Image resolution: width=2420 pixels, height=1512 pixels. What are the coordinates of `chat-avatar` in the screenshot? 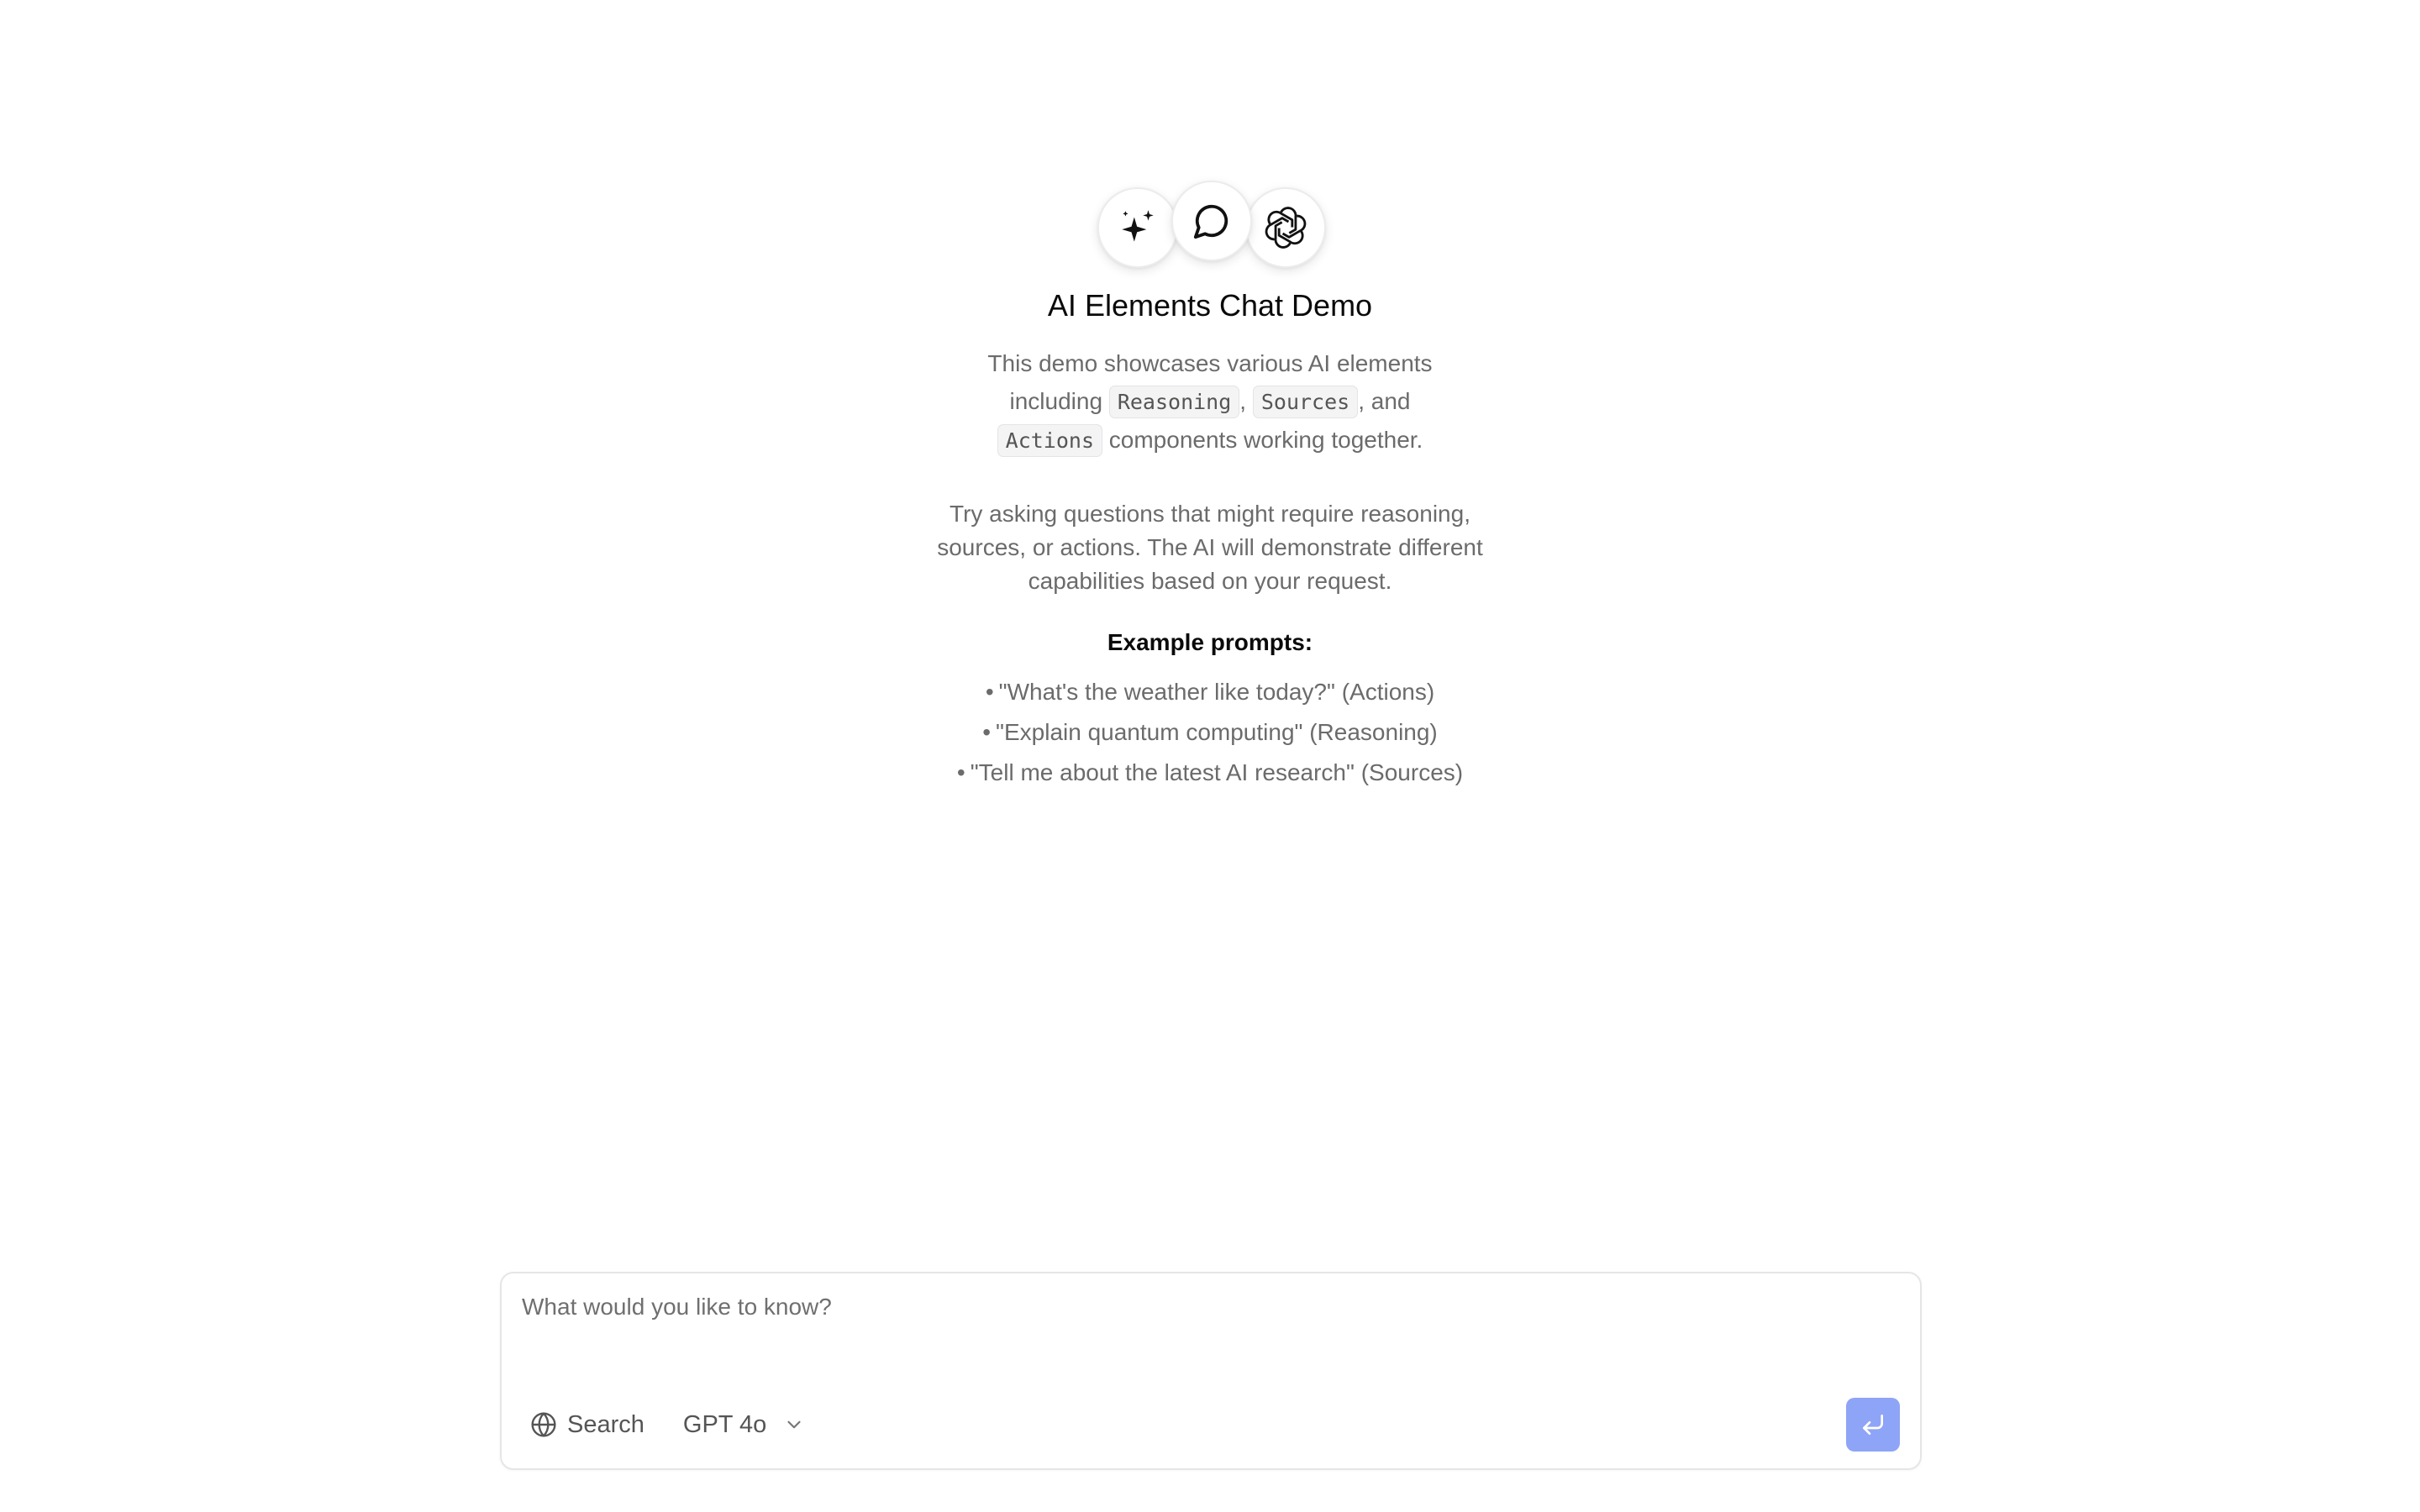 It's located at (1211, 221).